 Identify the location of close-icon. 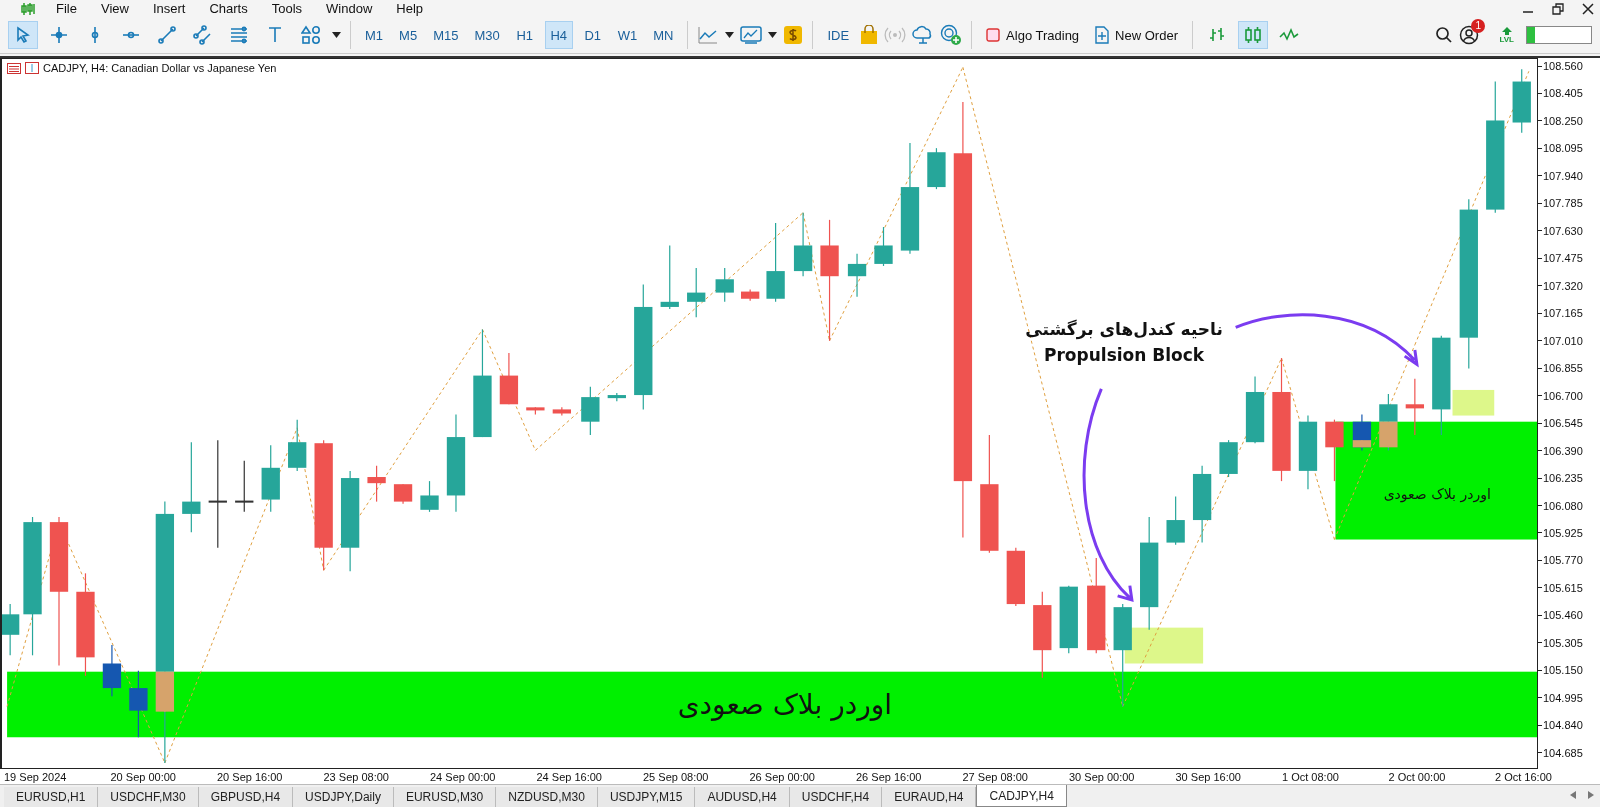
(1588, 8).